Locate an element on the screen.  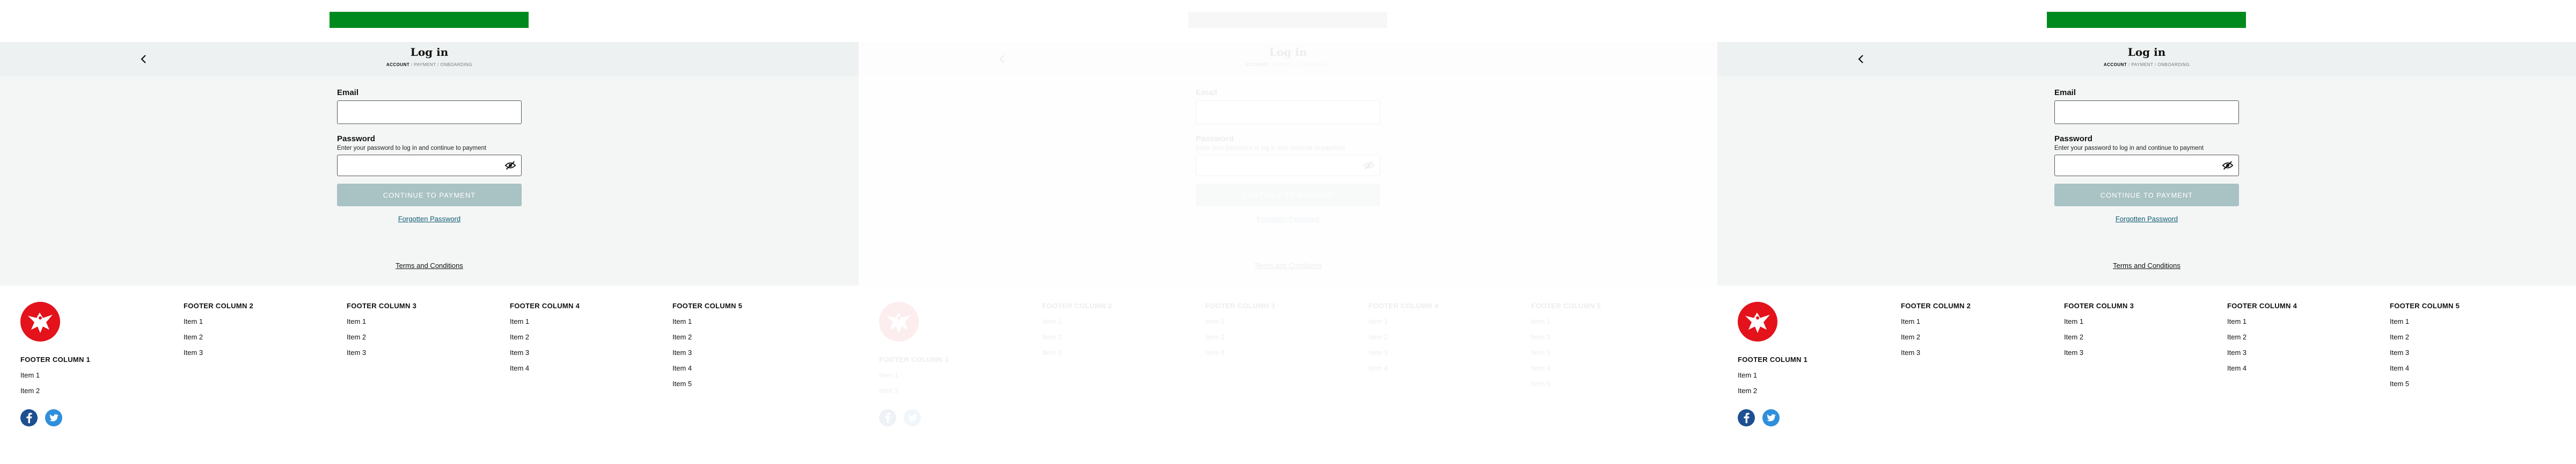
footer-column-title: FOOTER COLUMN 3 is located at coordinates (382, 306).